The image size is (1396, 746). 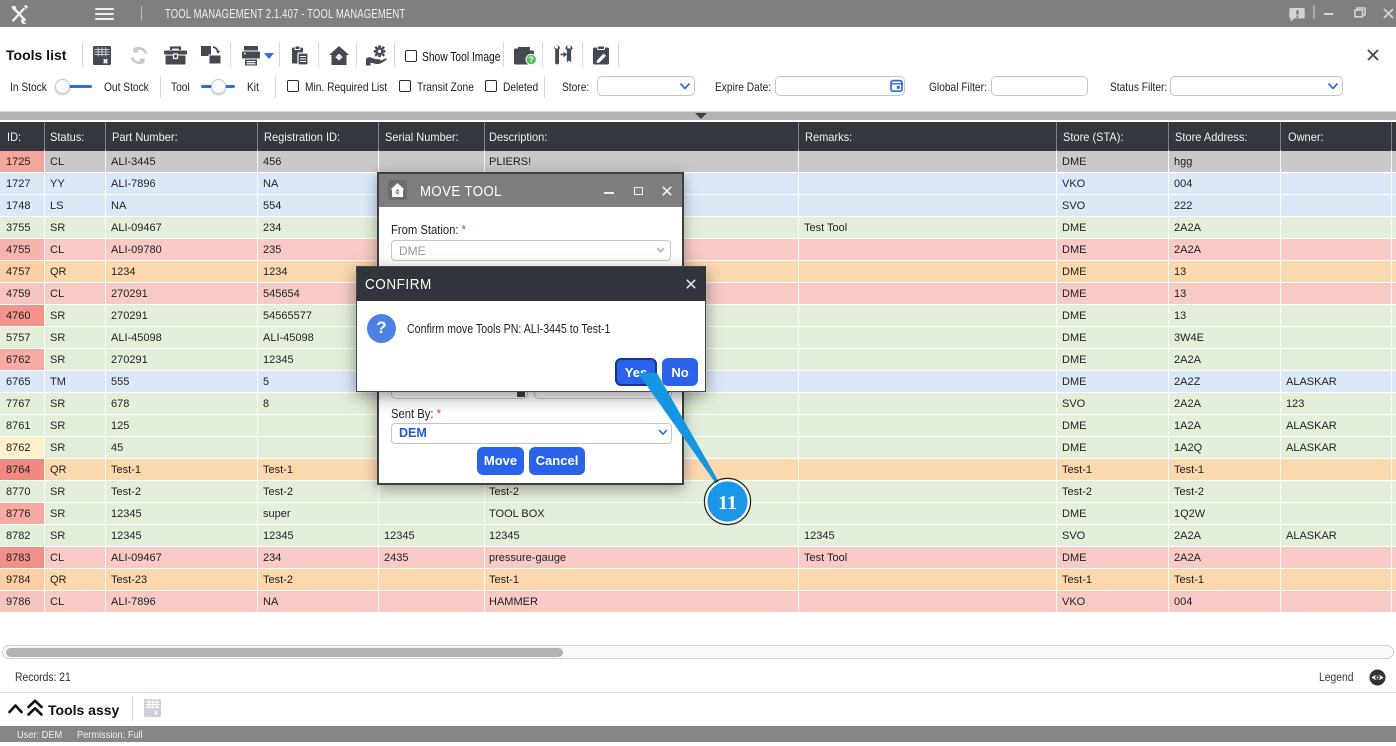 What do you see at coordinates (727, 503) in the screenshot?
I see `svg-text: 11` at bounding box center [727, 503].